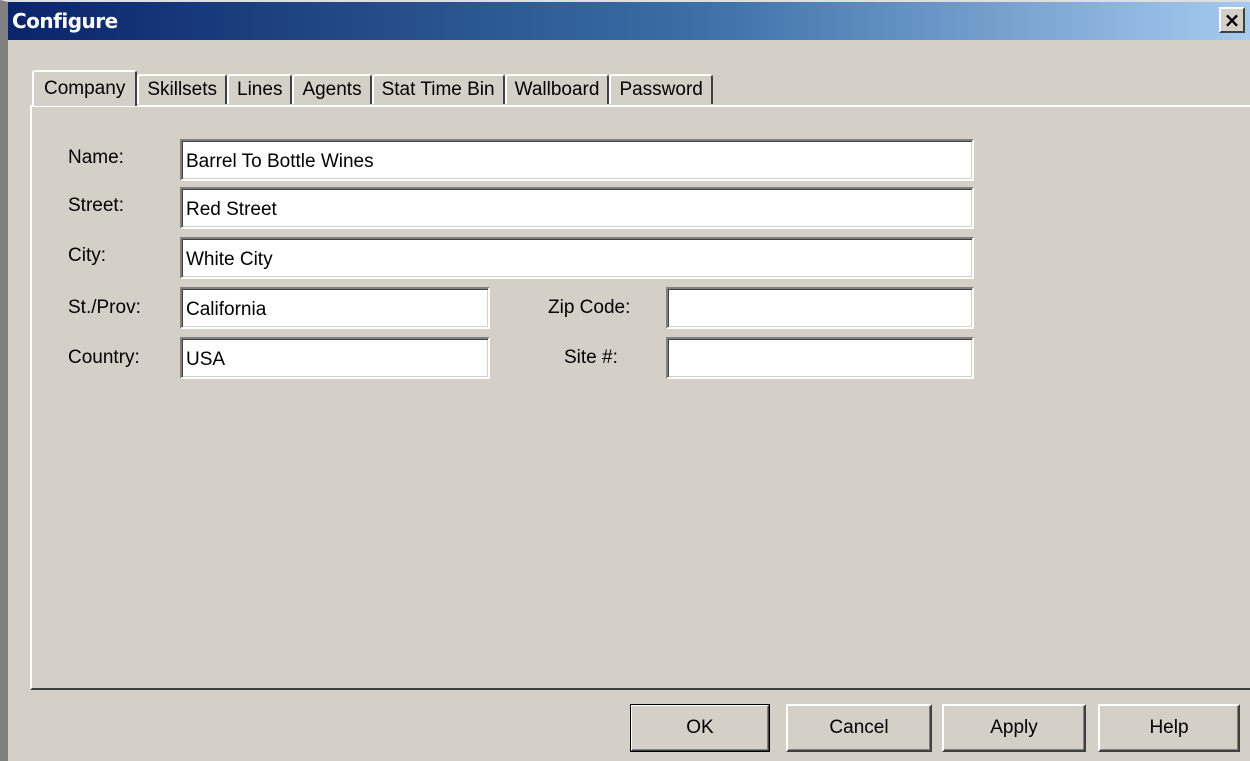 This screenshot has height=761, width=1250. Describe the element at coordinates (577, 258) in the screenshot. I see `city-field` at that location.